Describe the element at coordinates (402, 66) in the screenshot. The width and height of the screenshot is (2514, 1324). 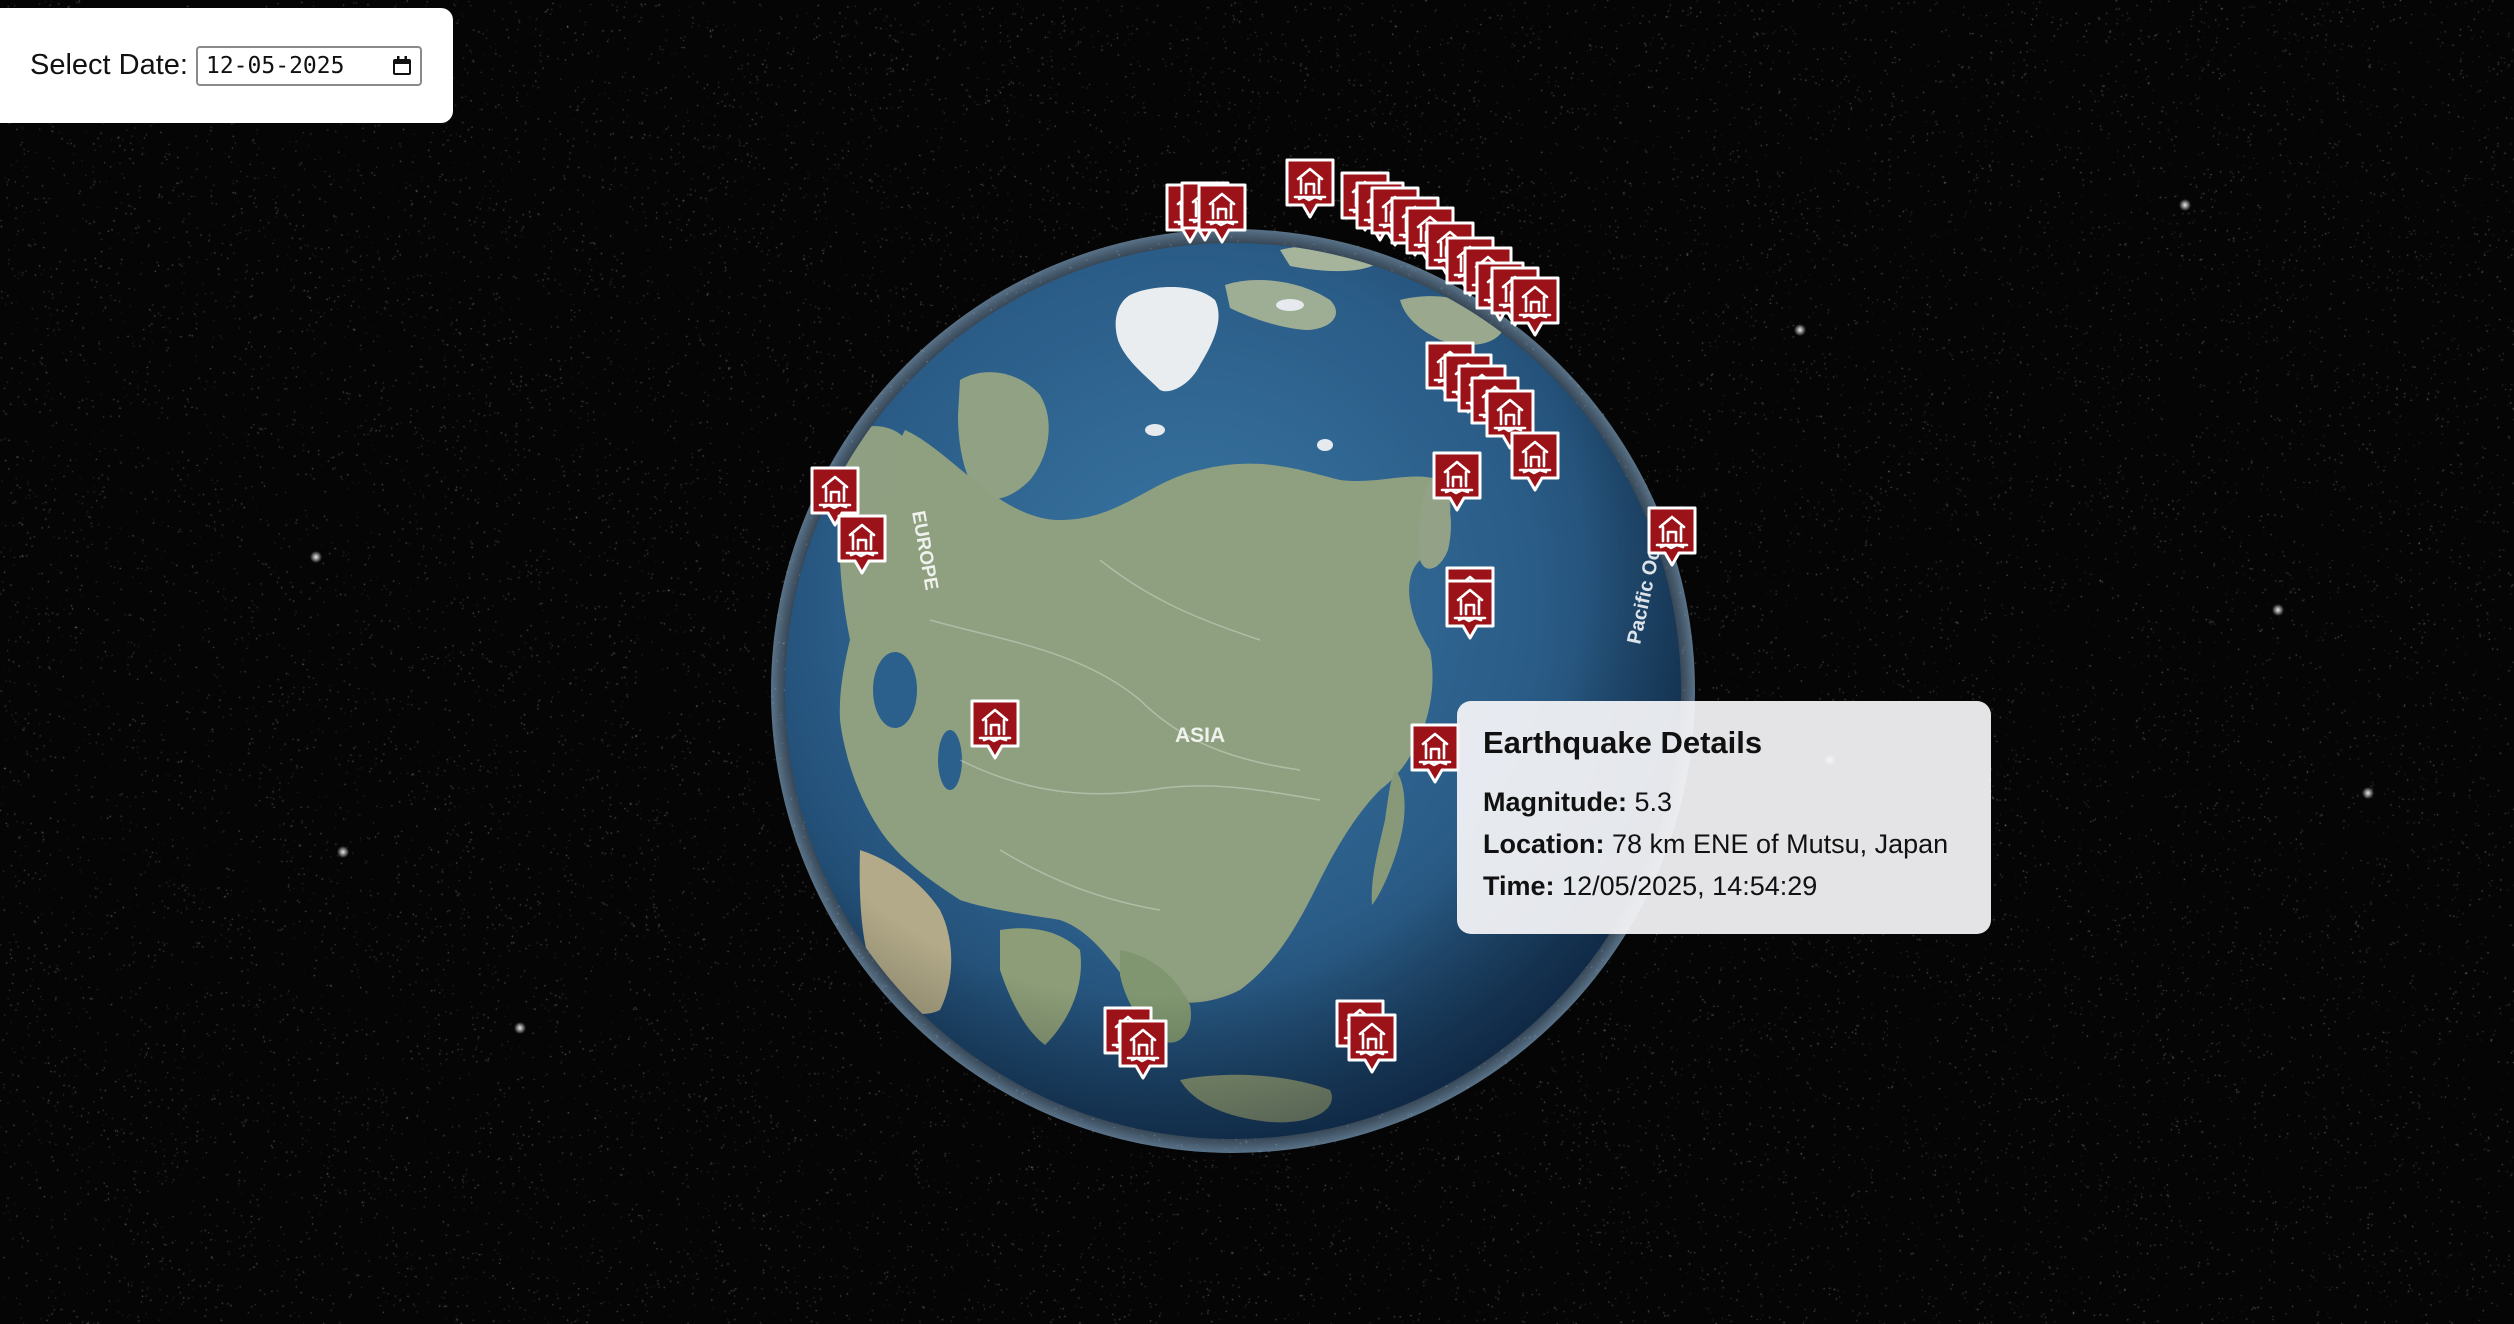
I see `calendar-icon` at that location.